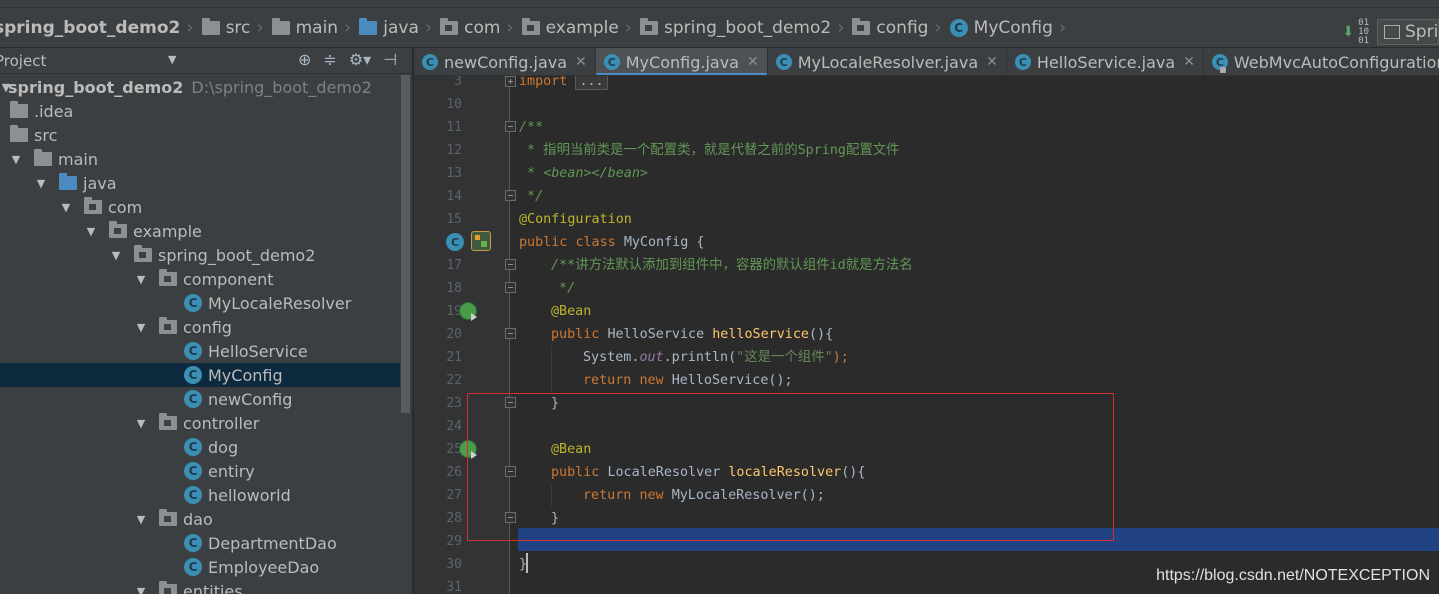 This screenshot has height=594, width=1439. I want to click on breadcrumb-config: config, so click(890, 27).